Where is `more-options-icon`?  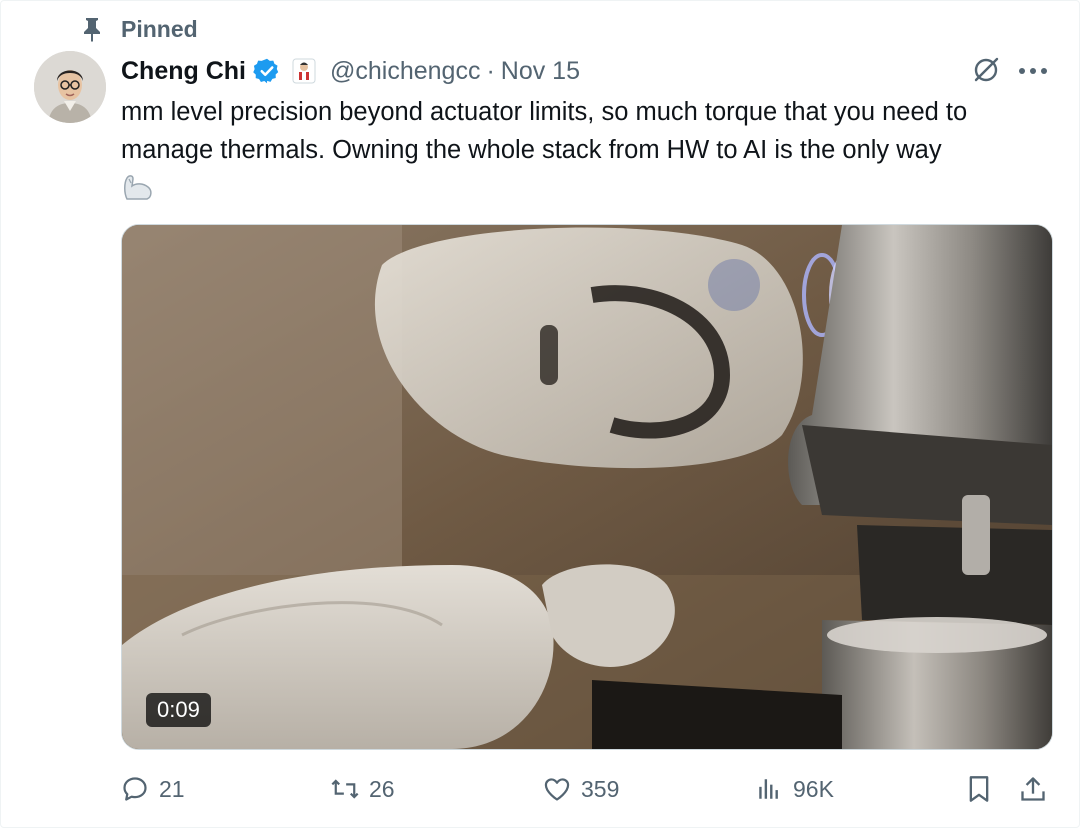
more-options-icon is located at coordinates (1033, 71).